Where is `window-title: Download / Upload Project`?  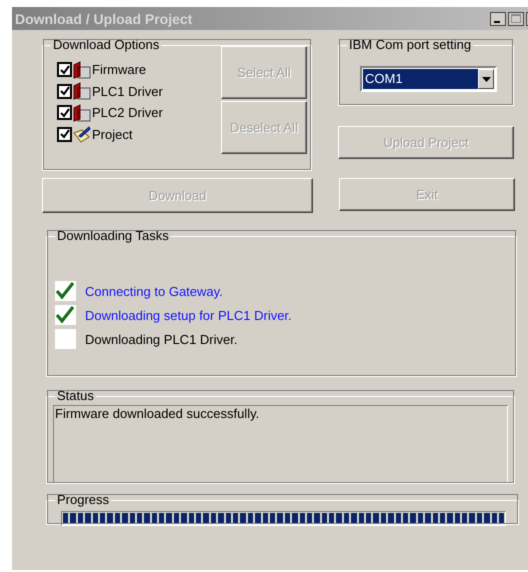 window-title: Download / Upload Project is located at coordinates (103, 18).